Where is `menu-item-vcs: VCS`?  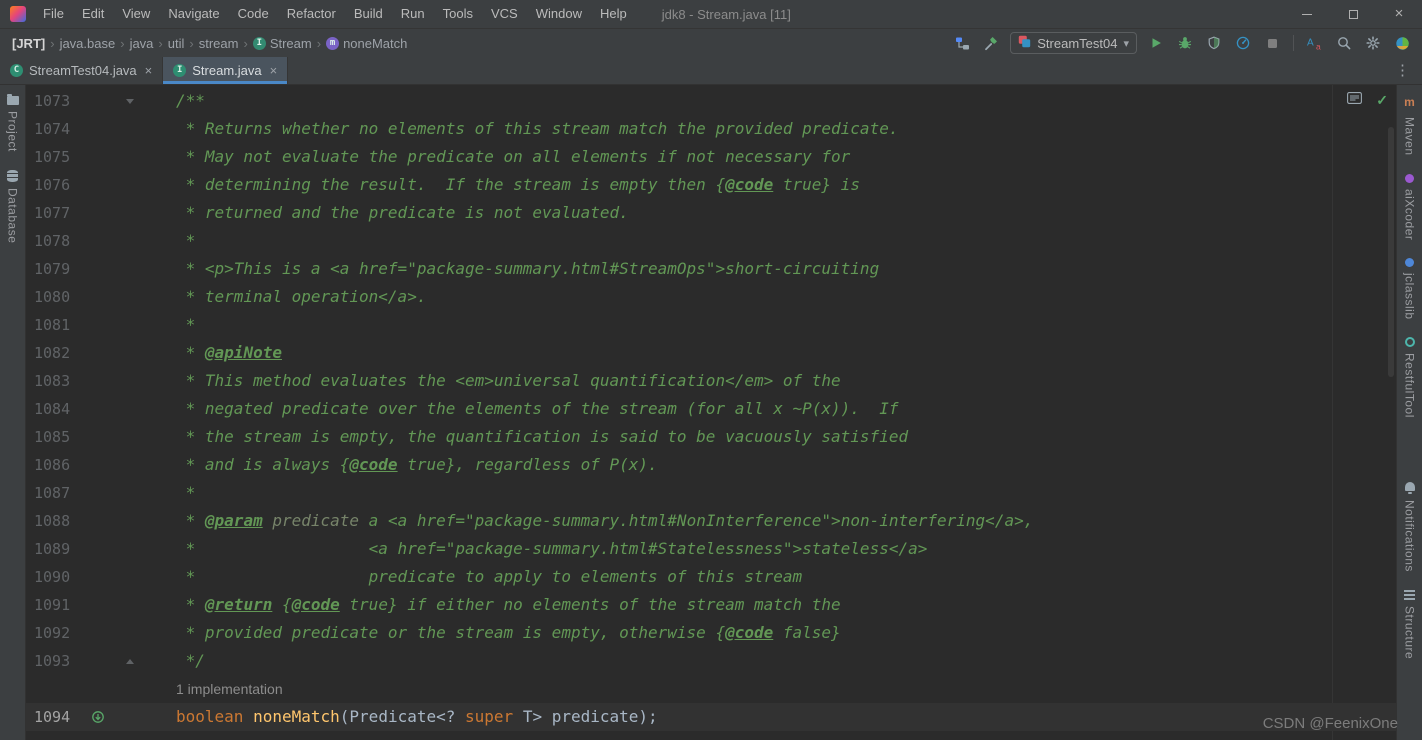 menu-item-vcs: VCS is located at coordinates (504, 14).